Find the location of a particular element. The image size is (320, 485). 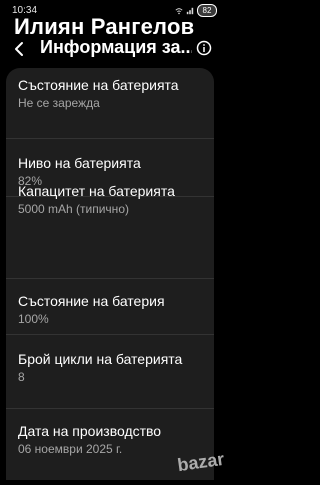

watermark: Илиян Рангелов is located at coordinates (104, 26).